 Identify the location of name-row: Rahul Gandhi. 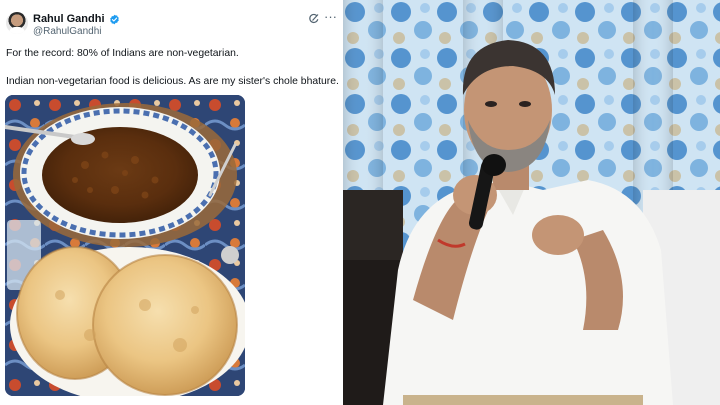
(76, 19).